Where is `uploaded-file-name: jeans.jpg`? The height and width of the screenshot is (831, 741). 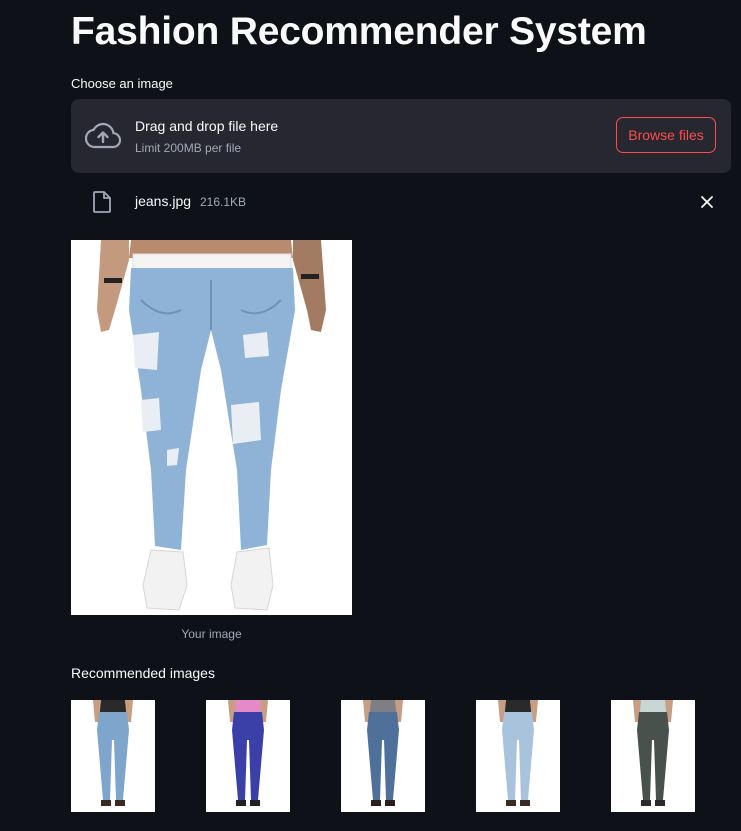 uploaded-file-name: jeans.jpg is located at coordinates (163, 201).